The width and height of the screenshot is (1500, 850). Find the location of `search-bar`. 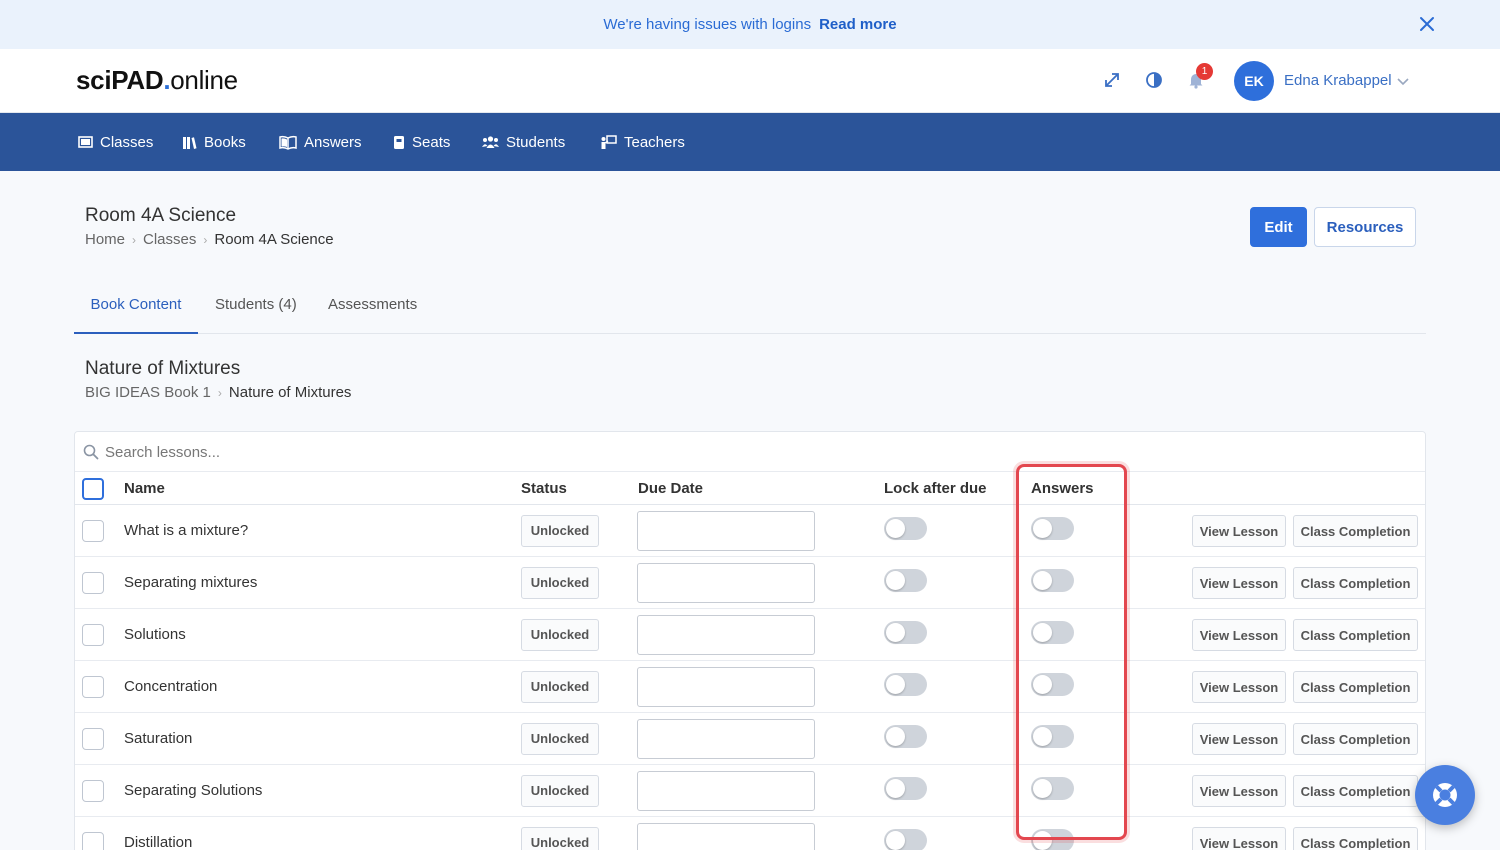

search-bar is located at coordinates (750, 452).